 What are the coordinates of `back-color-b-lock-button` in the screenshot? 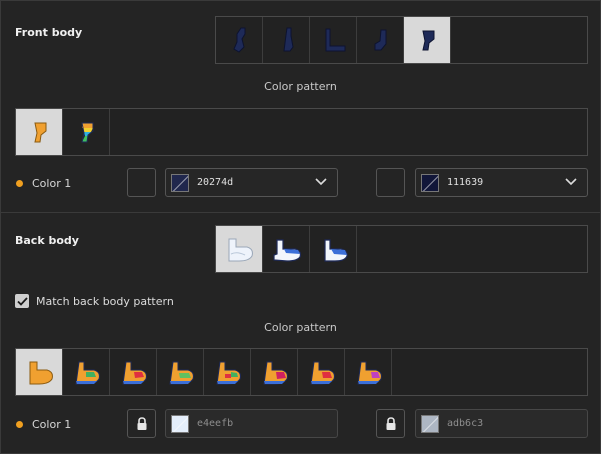 It's located at (390, 423).